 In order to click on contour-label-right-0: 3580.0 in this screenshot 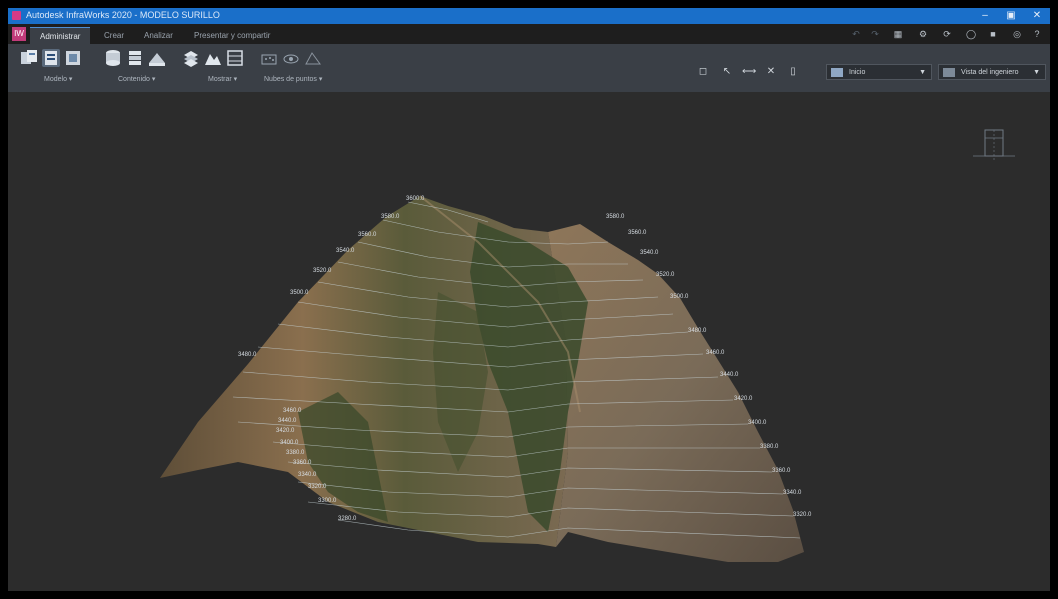, I will do `click(615, 217)`.